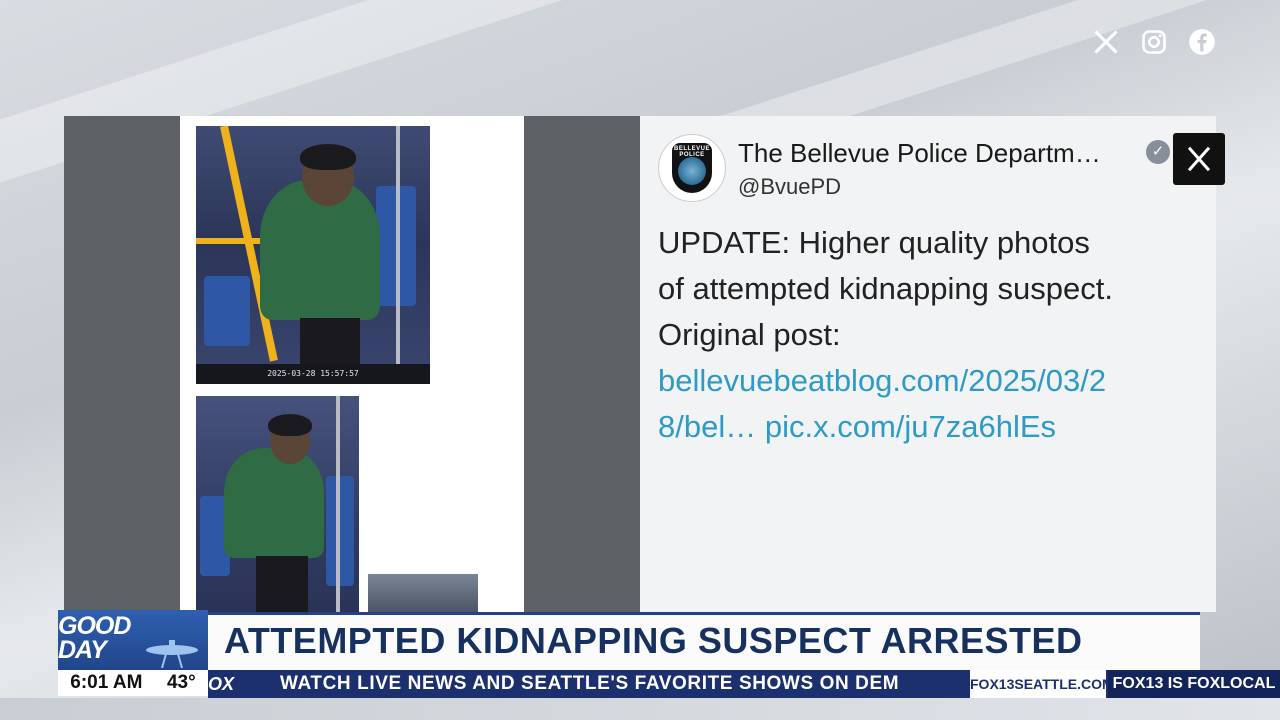  Describe the element at coordinates (930, 381) in the screenshot. I see `tweet-link: bellevuebeatblog.com/2025/03/2` at that location.